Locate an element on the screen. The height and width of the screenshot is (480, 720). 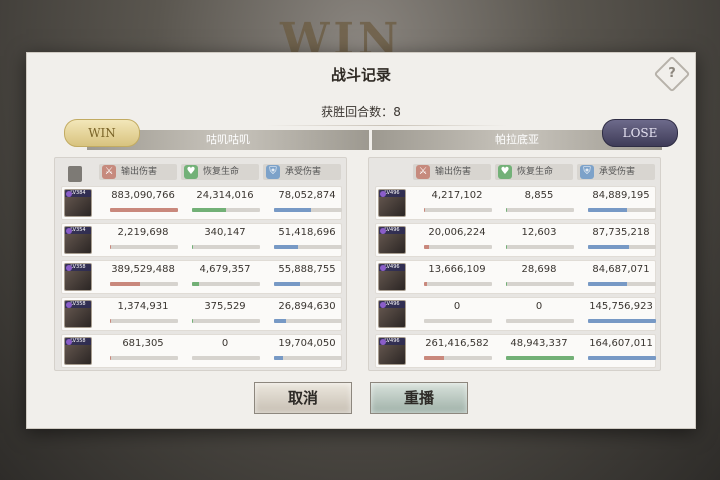
heal-value: 4,679,357 is located at coordinates (225, 269).